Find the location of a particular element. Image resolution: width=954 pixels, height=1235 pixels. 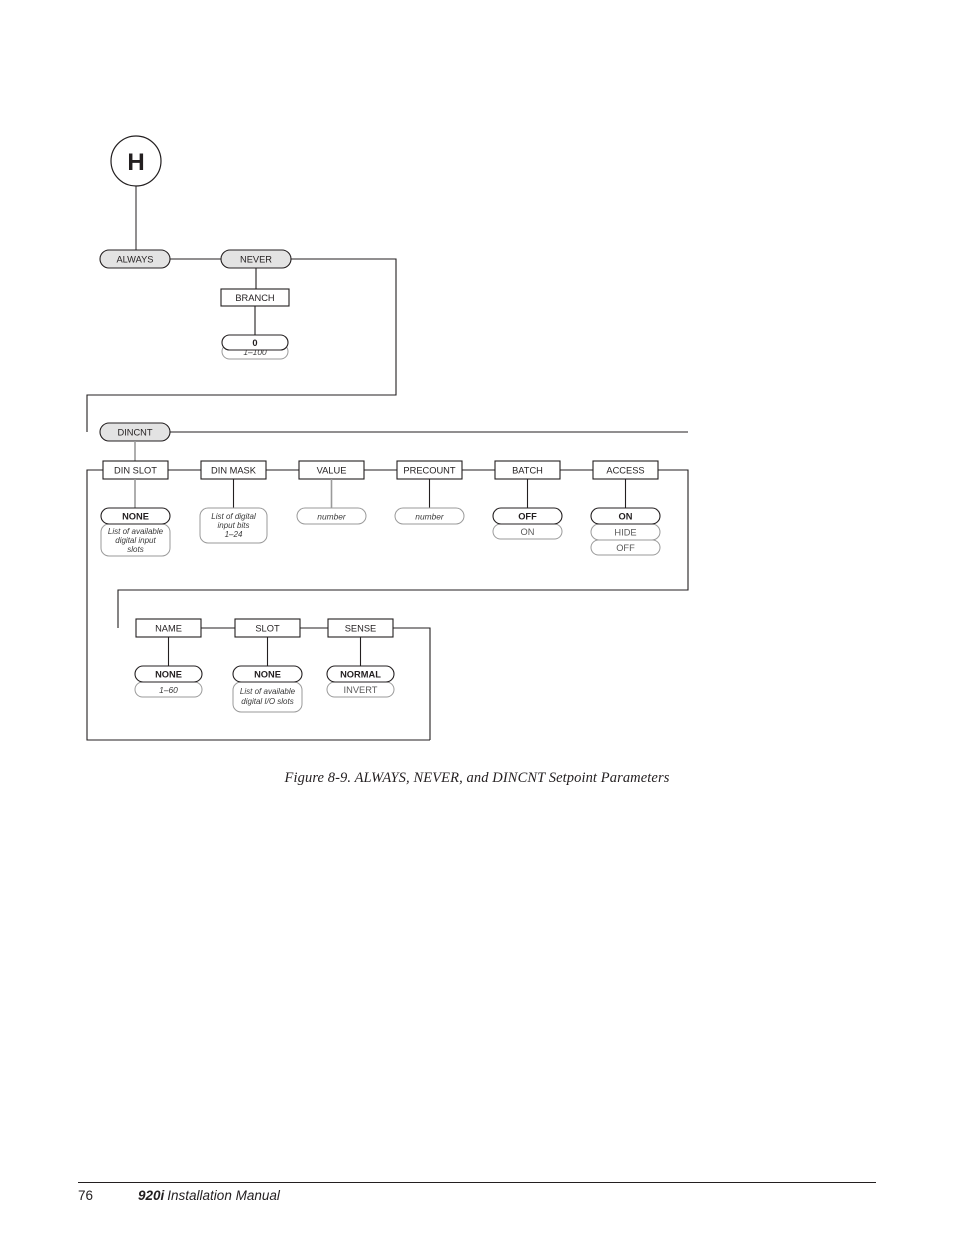

node-name-default-label: NONE is located at coordinates (168, 675).